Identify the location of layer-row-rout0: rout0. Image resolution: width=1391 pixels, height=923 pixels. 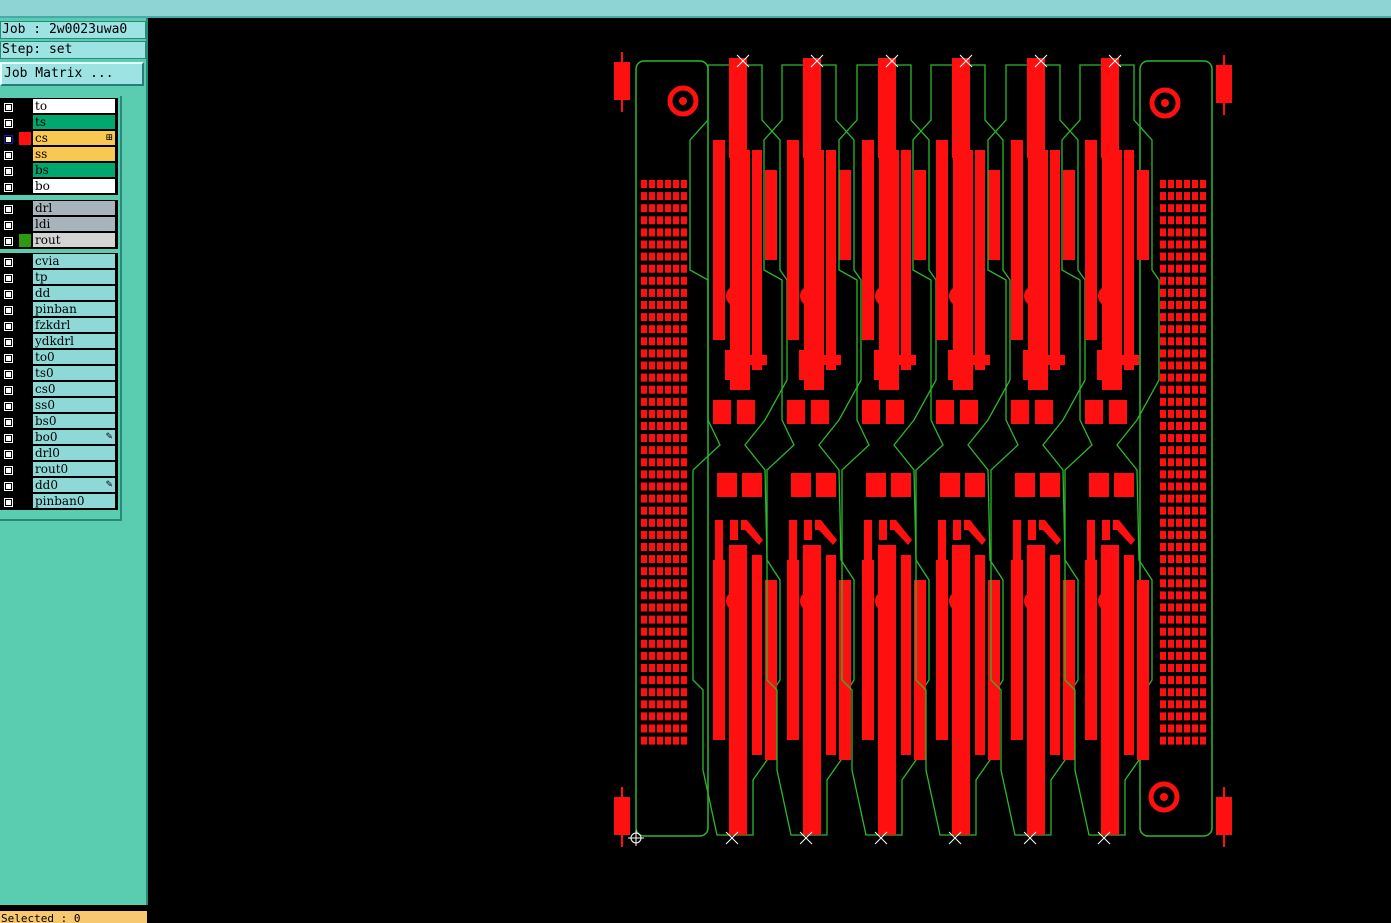
(59, 469).